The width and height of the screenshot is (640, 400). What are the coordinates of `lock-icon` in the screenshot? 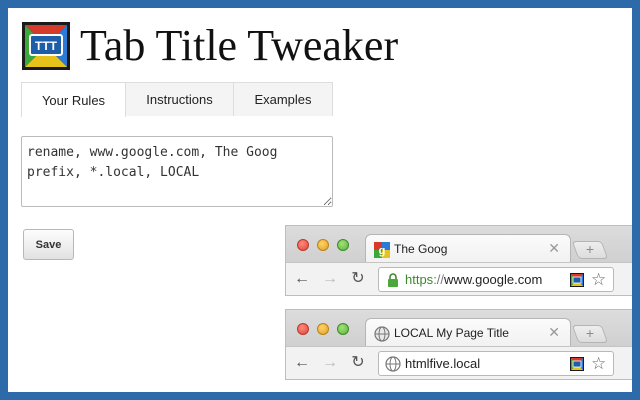 It's located at (393, 280).